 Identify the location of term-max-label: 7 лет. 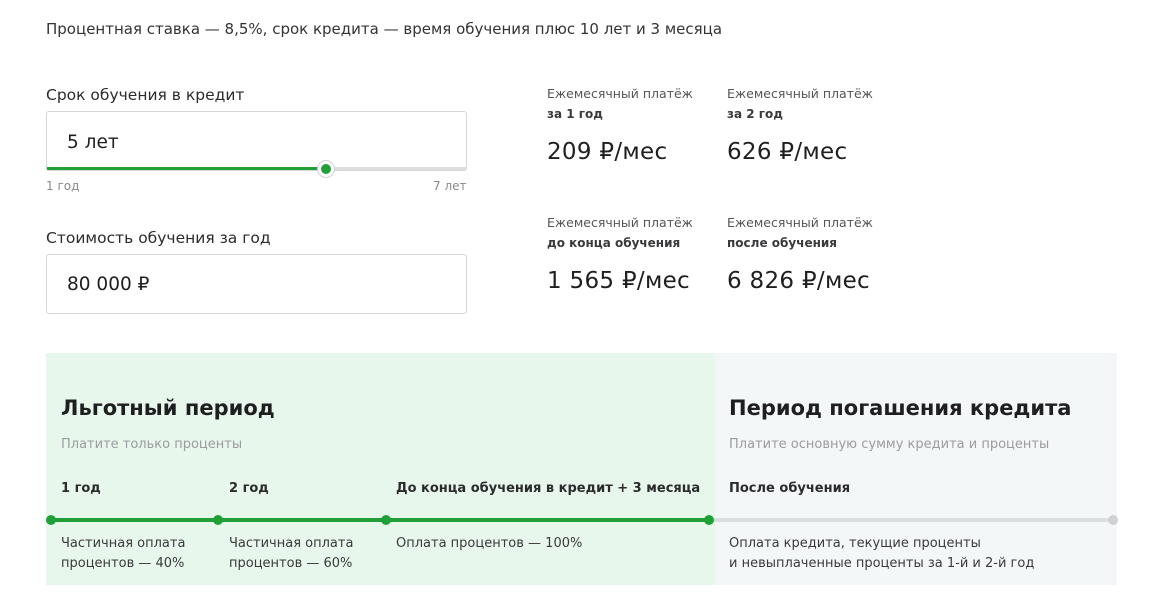
(450, 186).